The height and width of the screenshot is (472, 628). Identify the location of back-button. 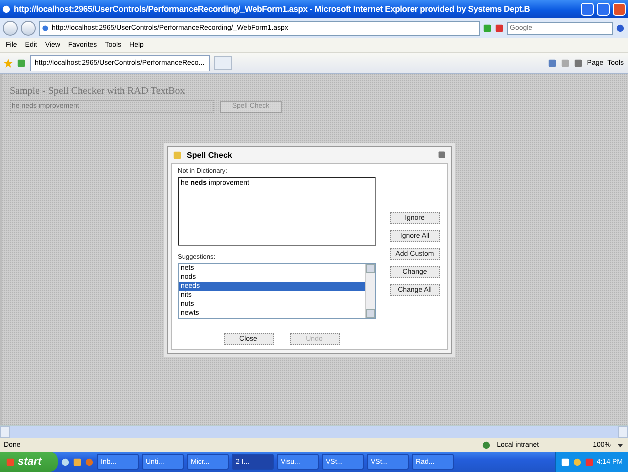
(10, 28).